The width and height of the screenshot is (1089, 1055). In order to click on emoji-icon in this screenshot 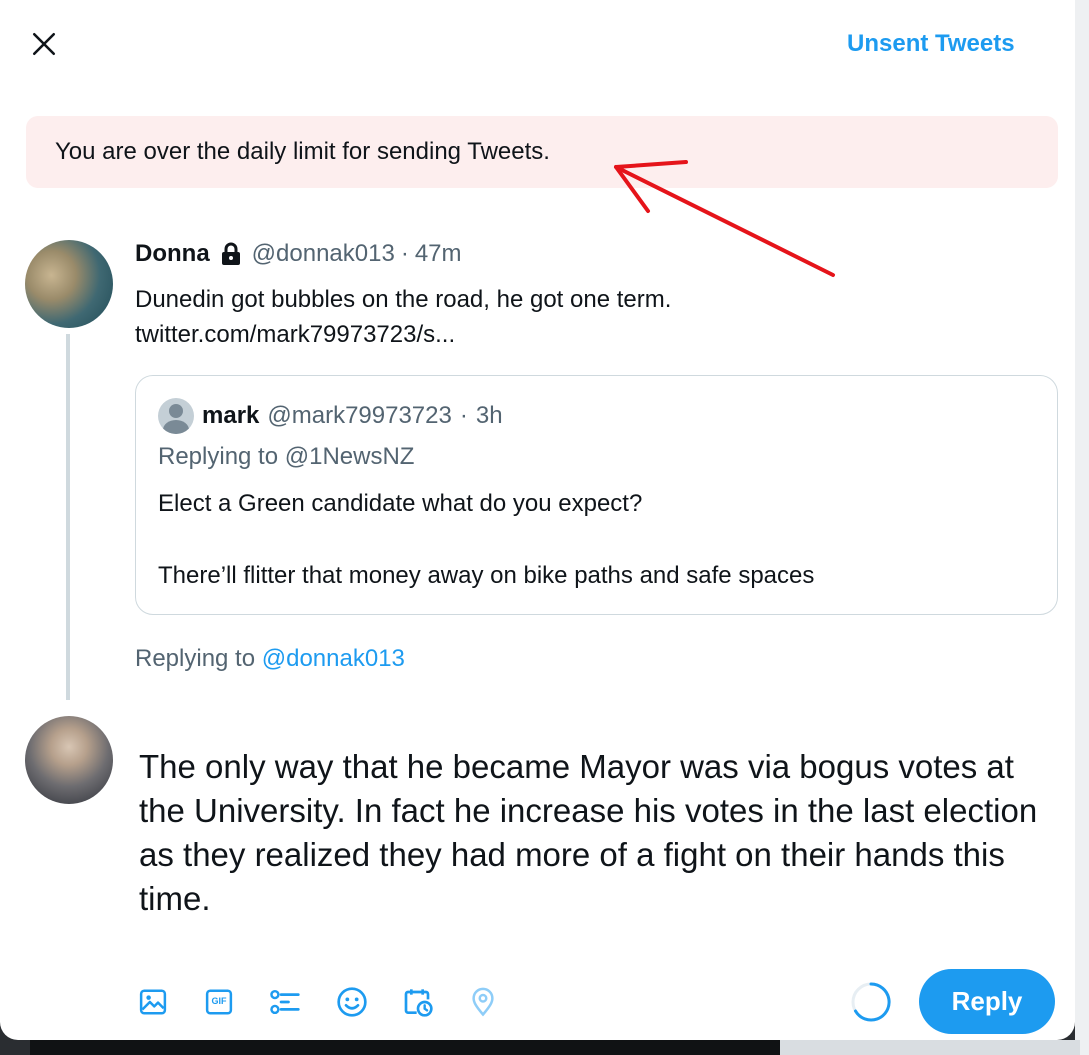, I will do `click(352, 1002)`.